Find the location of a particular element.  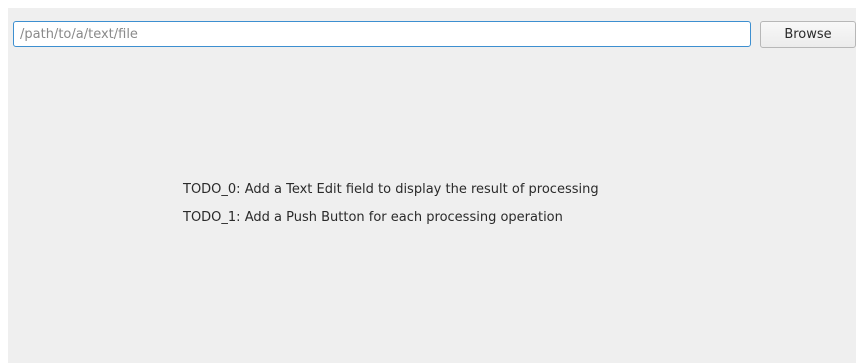

browse-button: Browse is located at coordinates (808, 34).